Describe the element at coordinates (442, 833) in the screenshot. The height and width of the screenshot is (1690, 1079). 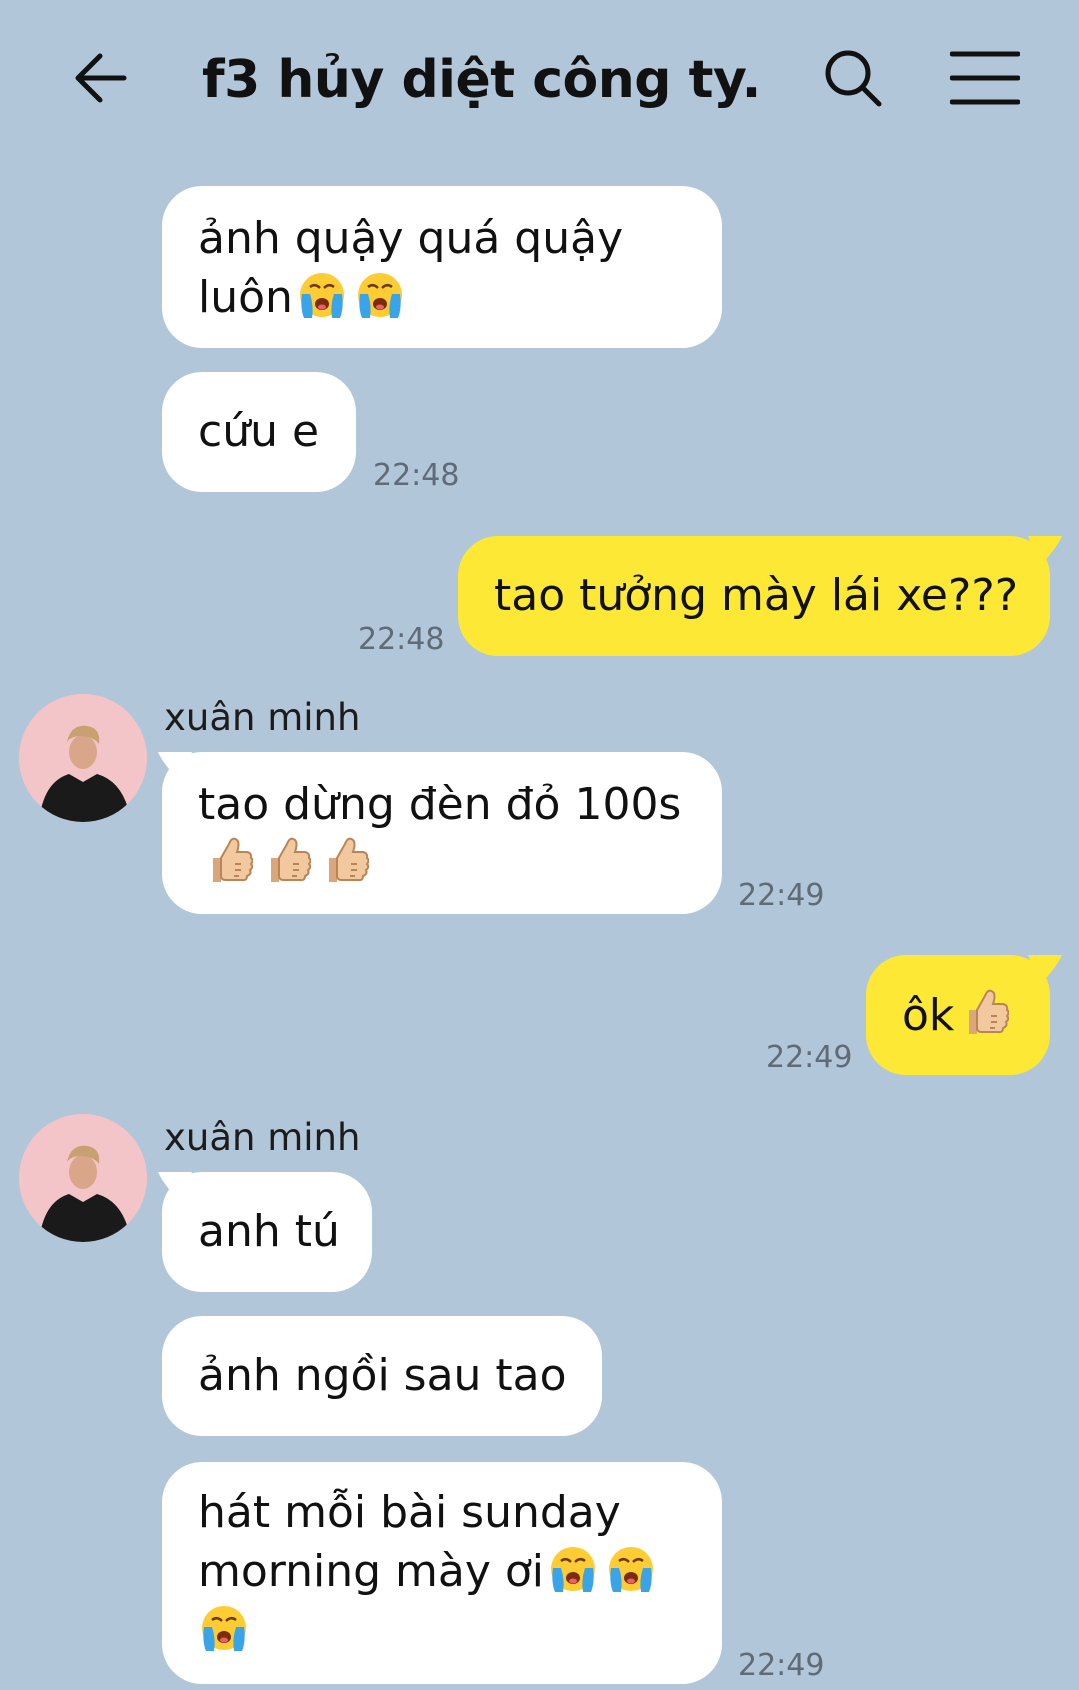
I see `message-bubble: tao dừng đèn đỏ 100s` at that location.